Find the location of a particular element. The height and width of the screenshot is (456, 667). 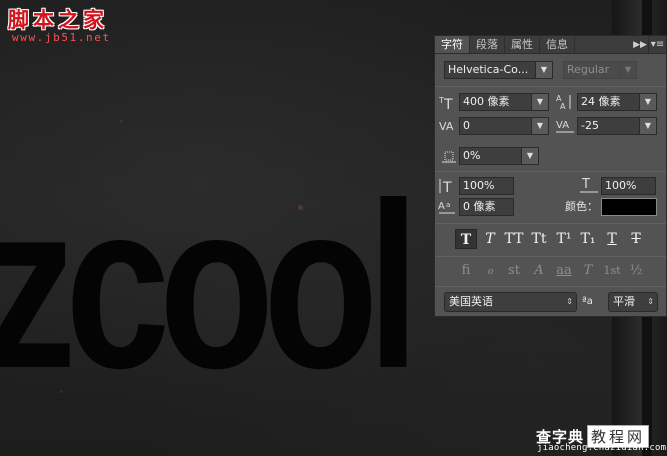

horizontal-scale-input: 100% is located at coordinates (628, 186).